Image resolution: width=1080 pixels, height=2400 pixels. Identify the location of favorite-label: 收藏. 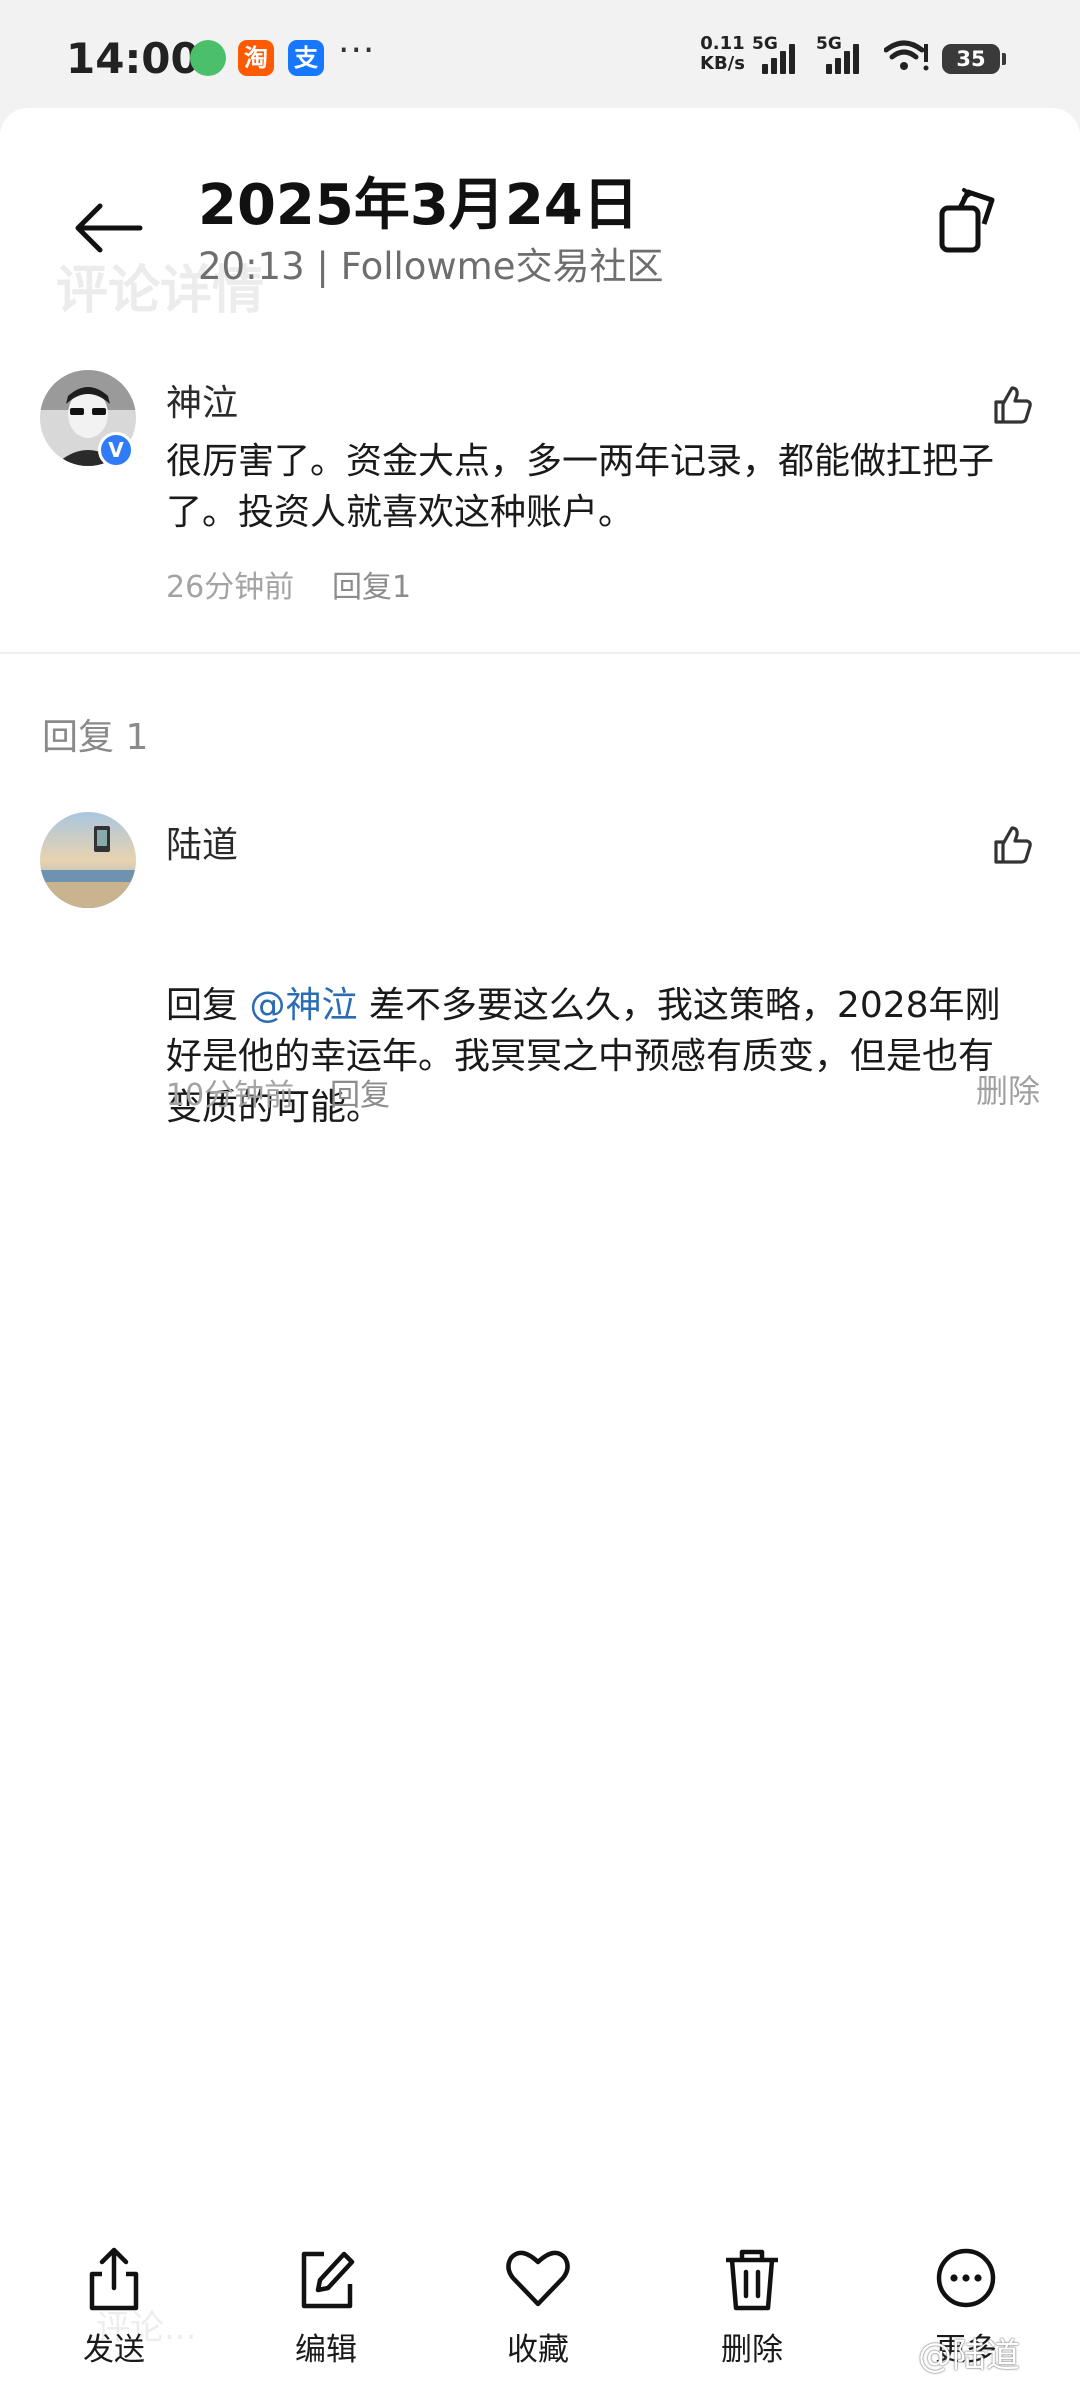
(538, 2350).